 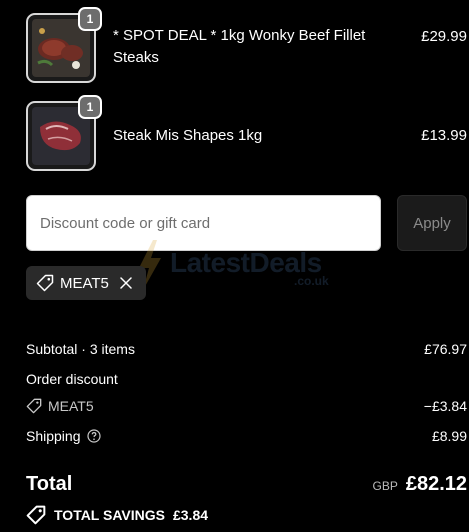 I want to click on total-savings: TOTAL SAVINGS £3.84, so click(x=117, y=515).